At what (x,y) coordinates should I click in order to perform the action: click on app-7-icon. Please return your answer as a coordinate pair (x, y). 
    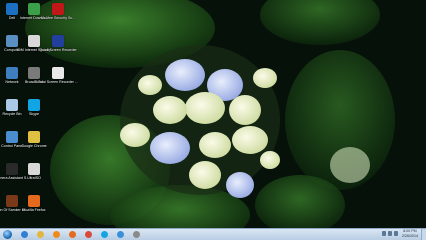
    Looking at the image, I should click on (120, 234).